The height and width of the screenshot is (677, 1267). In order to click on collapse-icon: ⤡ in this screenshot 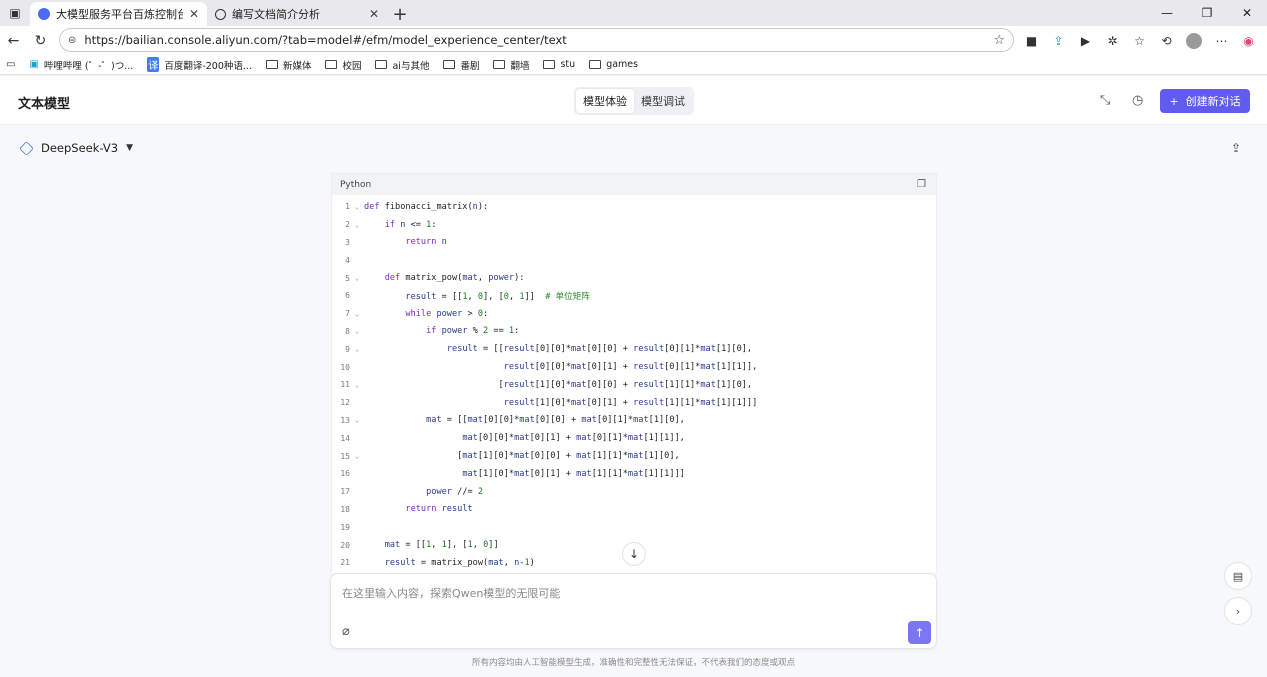, I will do `click(1105, 100)`.